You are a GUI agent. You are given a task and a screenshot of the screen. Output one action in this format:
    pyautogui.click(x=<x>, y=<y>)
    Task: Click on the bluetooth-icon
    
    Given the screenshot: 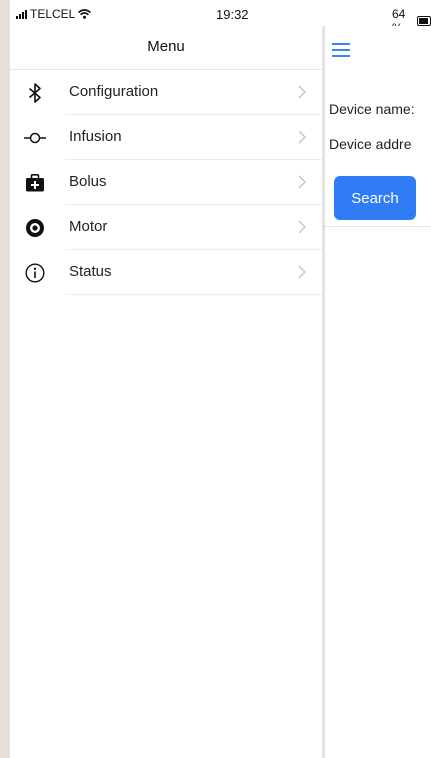 What is the action you would take?
    pyautogui.click(x=35, y=93)
    